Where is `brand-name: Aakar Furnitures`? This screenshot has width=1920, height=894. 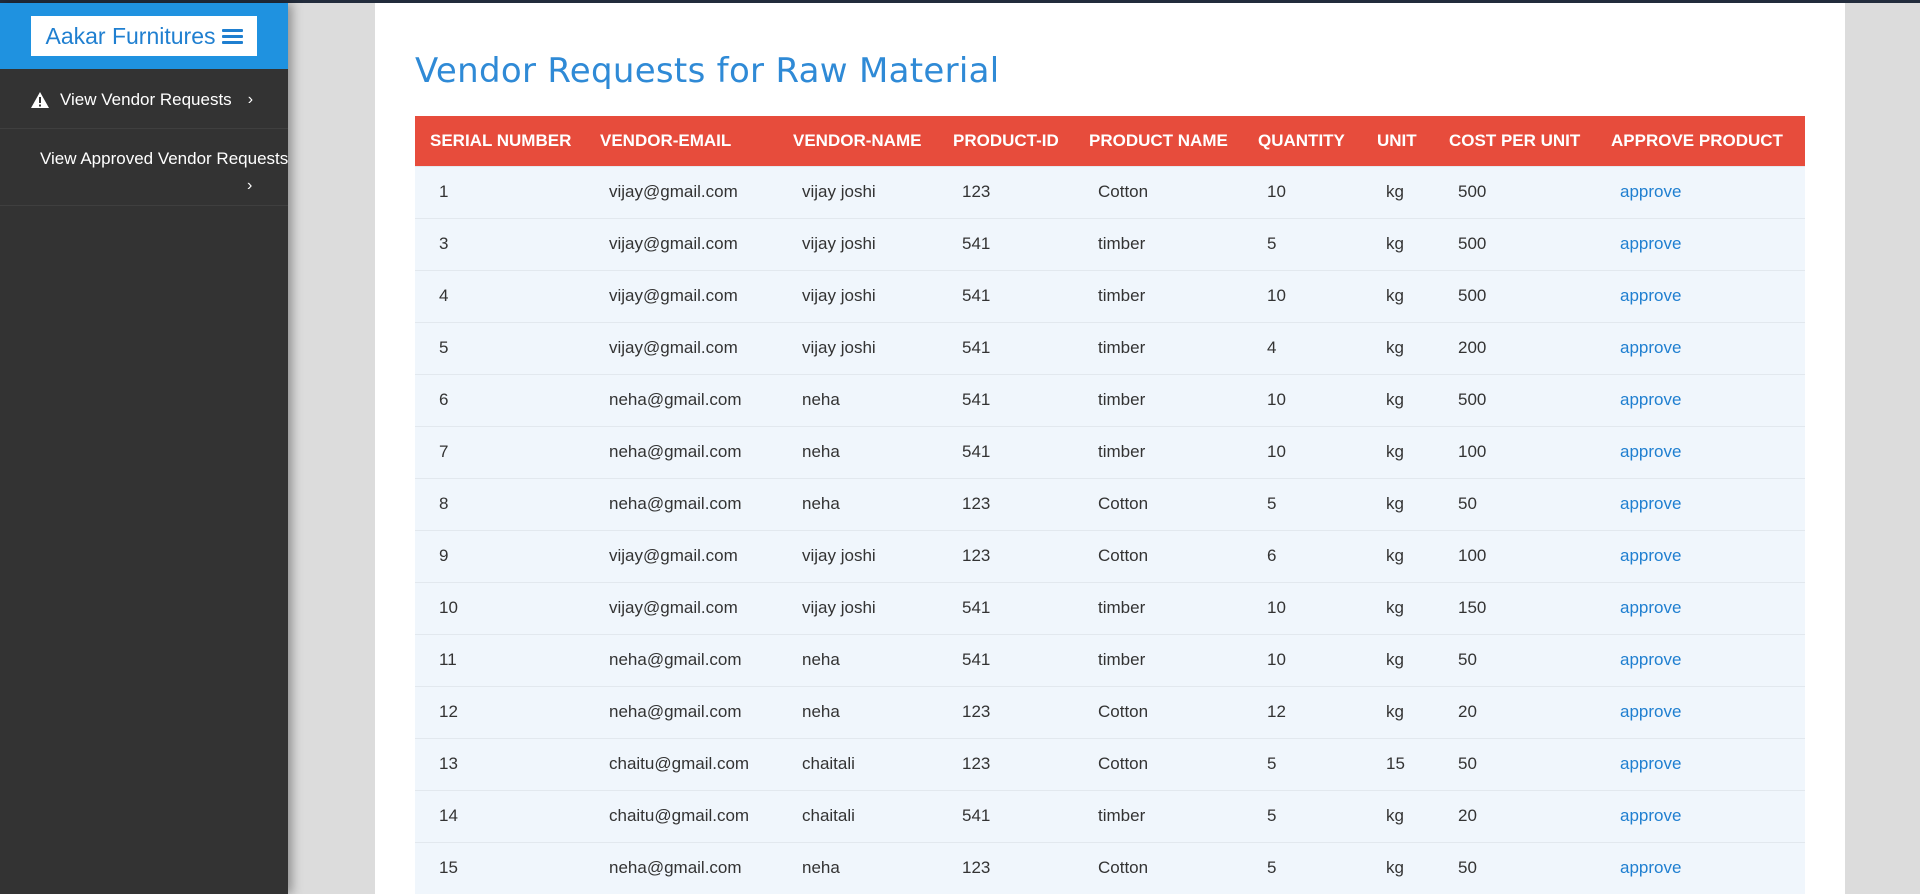
brand-name: Aakar Furnitures is located at coordinates (130, 35).